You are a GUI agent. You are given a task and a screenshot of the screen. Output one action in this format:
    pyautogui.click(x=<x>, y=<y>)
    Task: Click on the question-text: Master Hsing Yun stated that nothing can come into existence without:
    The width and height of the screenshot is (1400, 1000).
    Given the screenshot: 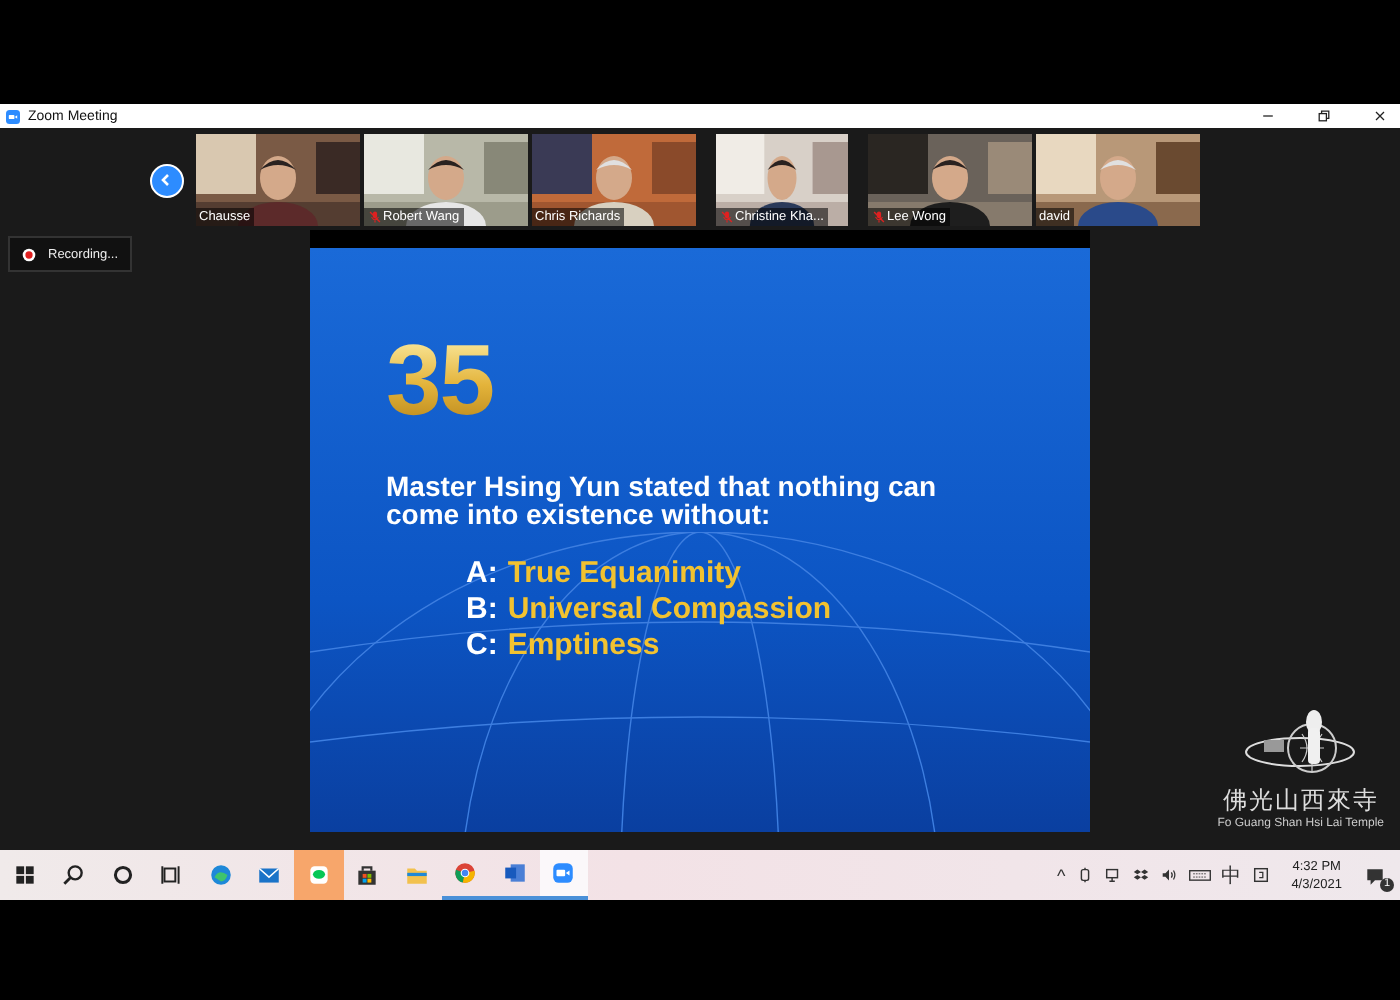 What is the action you would take?
    pyautogui.click(x=662, y=500)
    